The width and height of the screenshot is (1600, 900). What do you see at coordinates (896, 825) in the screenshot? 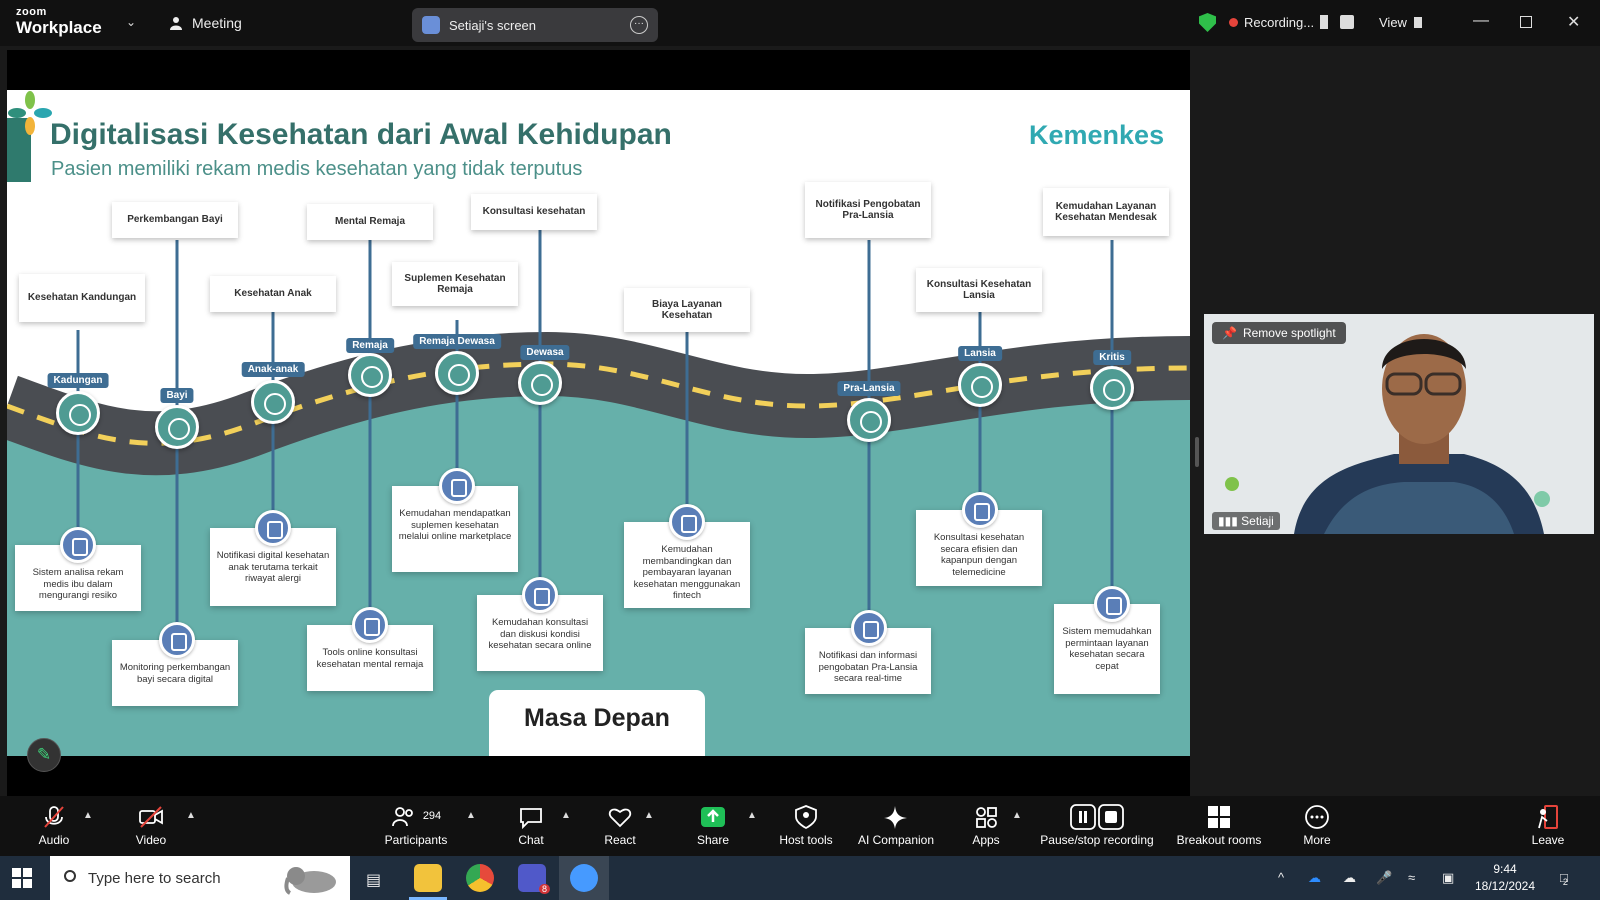
I see `ai-companion-button: AI Companion` at bounding box center [896, 825].